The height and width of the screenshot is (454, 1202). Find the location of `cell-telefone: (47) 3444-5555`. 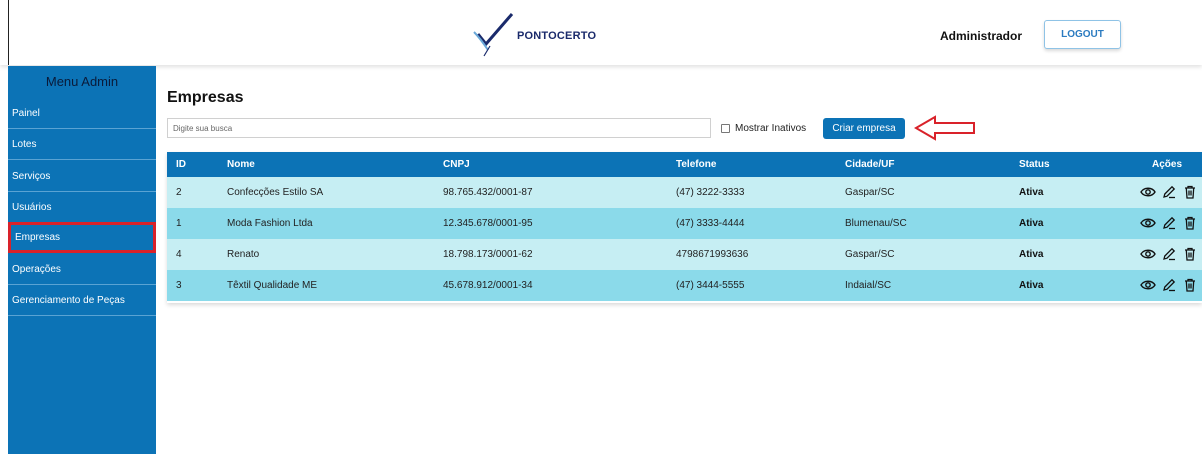

cell-telefone: (47) 3444-5555 is located at coordinates (710, 285).